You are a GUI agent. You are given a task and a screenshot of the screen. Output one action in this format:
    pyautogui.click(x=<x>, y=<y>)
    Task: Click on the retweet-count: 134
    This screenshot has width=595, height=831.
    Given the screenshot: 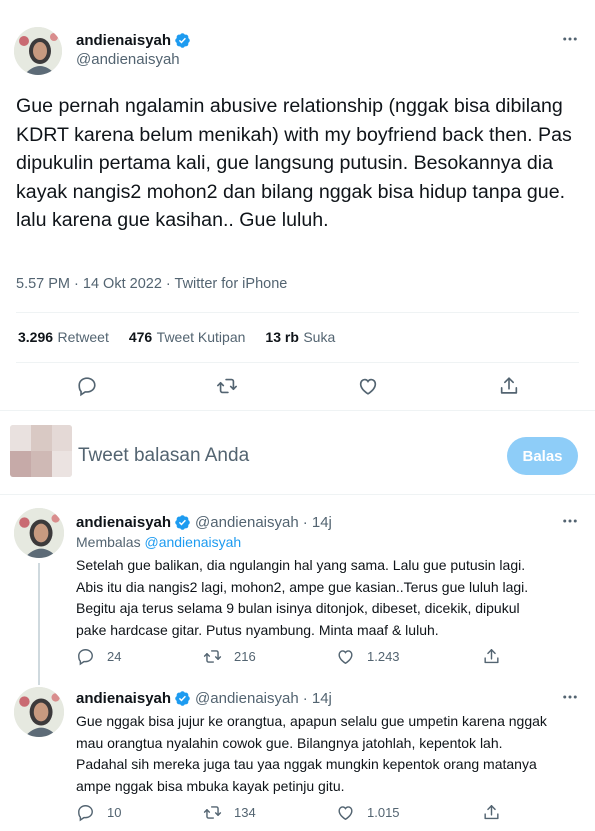 What is the action you would take?
    pyautogui.click(x=245, y=812)
    